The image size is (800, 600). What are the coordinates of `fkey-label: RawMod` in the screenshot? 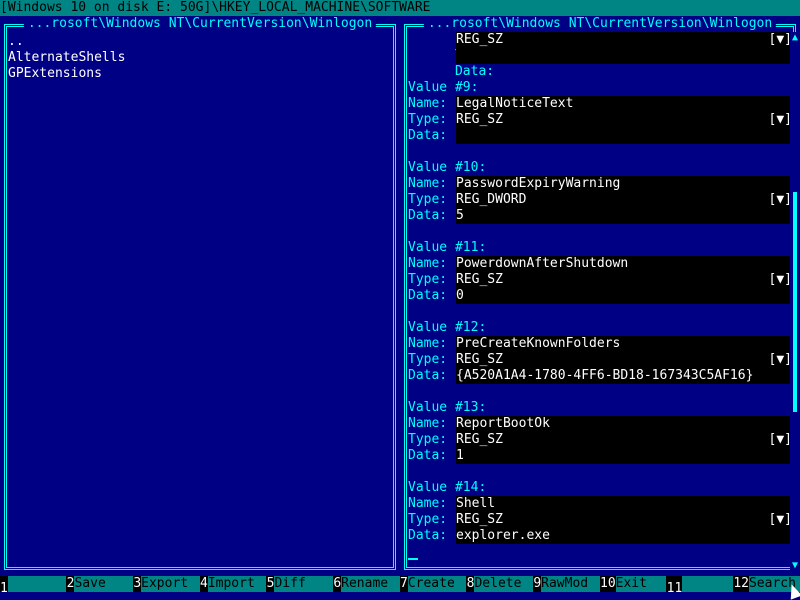 It's located at (570, 584).